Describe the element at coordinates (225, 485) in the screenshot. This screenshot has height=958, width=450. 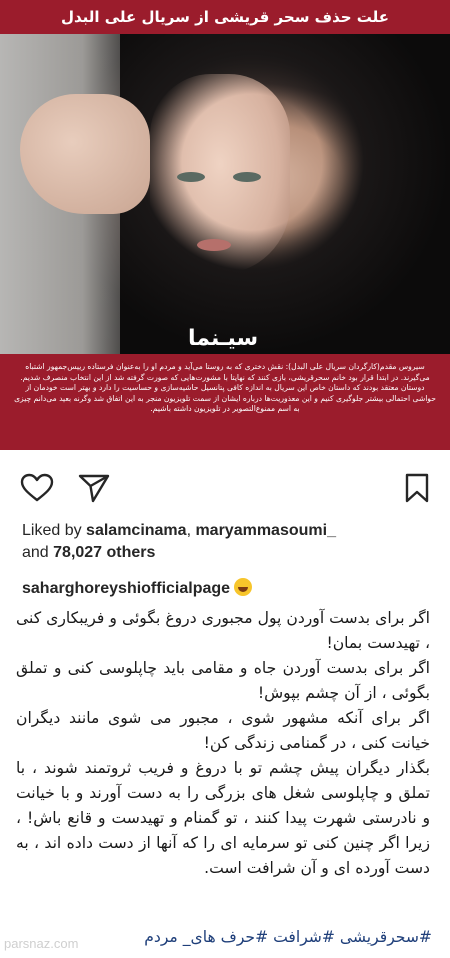
I see `post-actions-bar` at that location.